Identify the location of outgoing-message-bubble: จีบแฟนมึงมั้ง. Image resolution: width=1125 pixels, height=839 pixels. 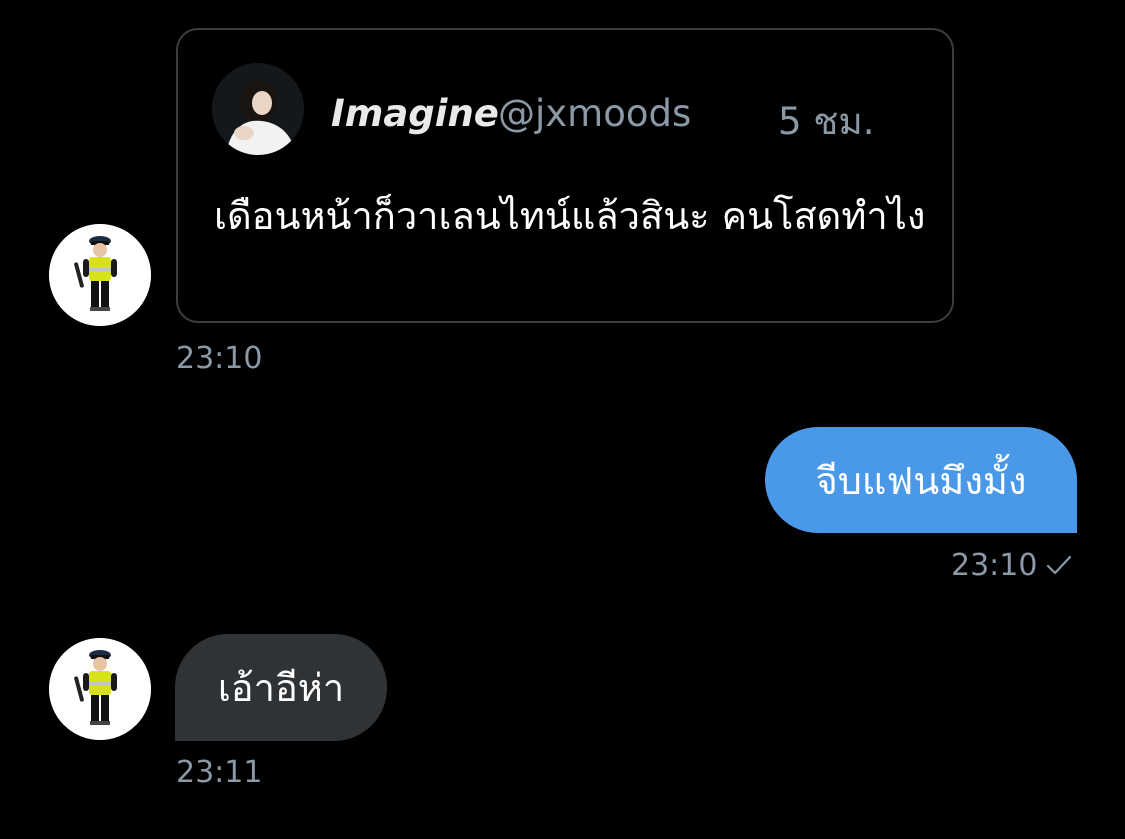
(921, 480).